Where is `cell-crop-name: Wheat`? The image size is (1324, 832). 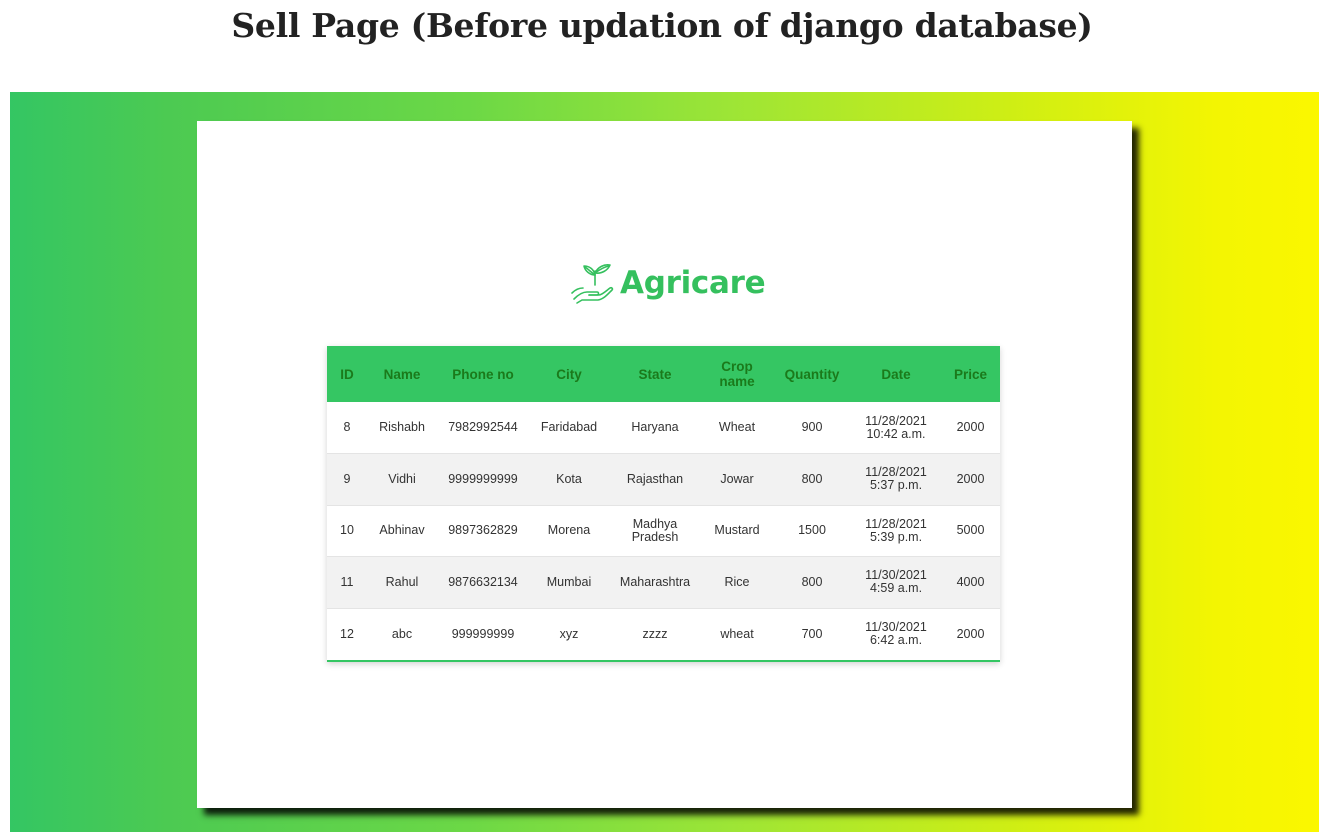 cell-crop-name: Wheat is located at coordinates (737, 427).